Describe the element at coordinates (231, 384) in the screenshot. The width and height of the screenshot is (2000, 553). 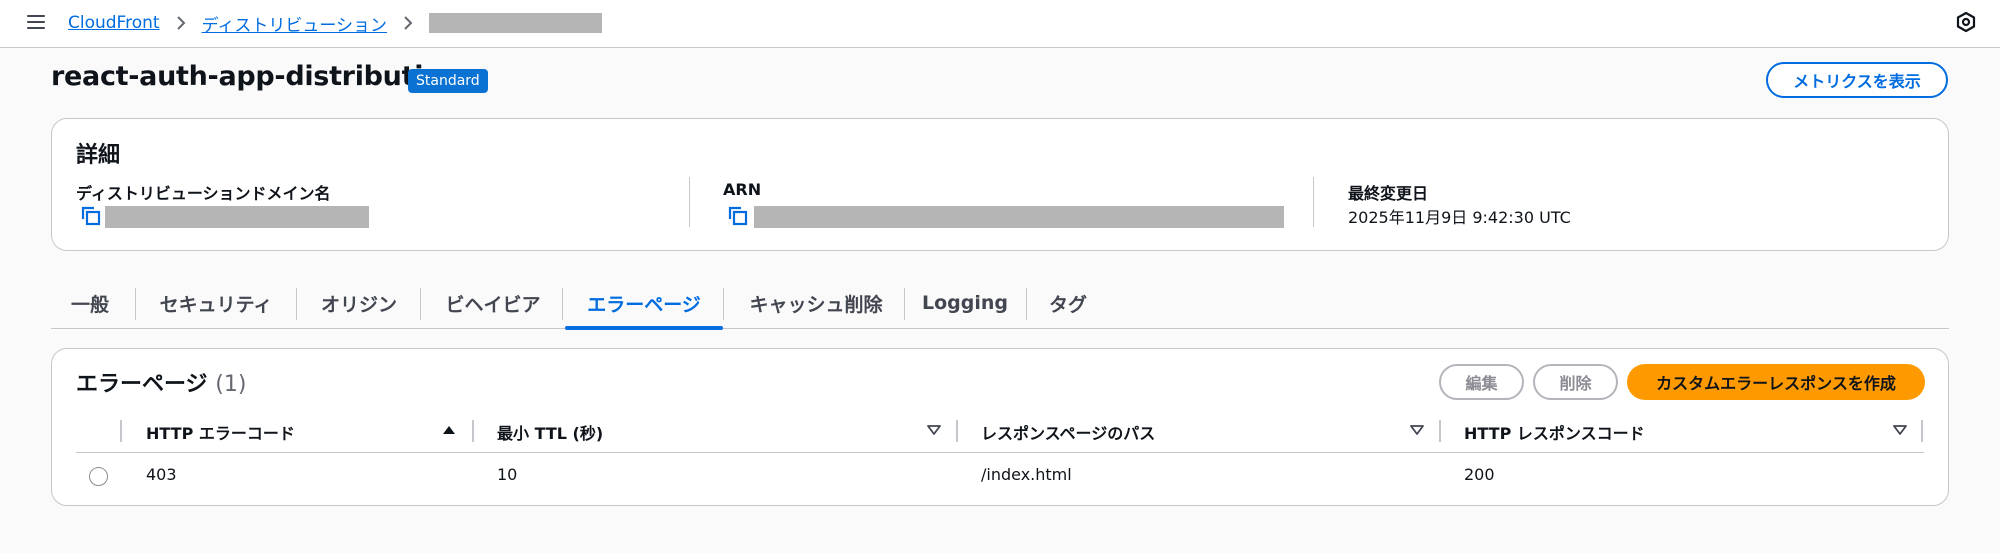
I see `error-pages-count: (1)` at that location.